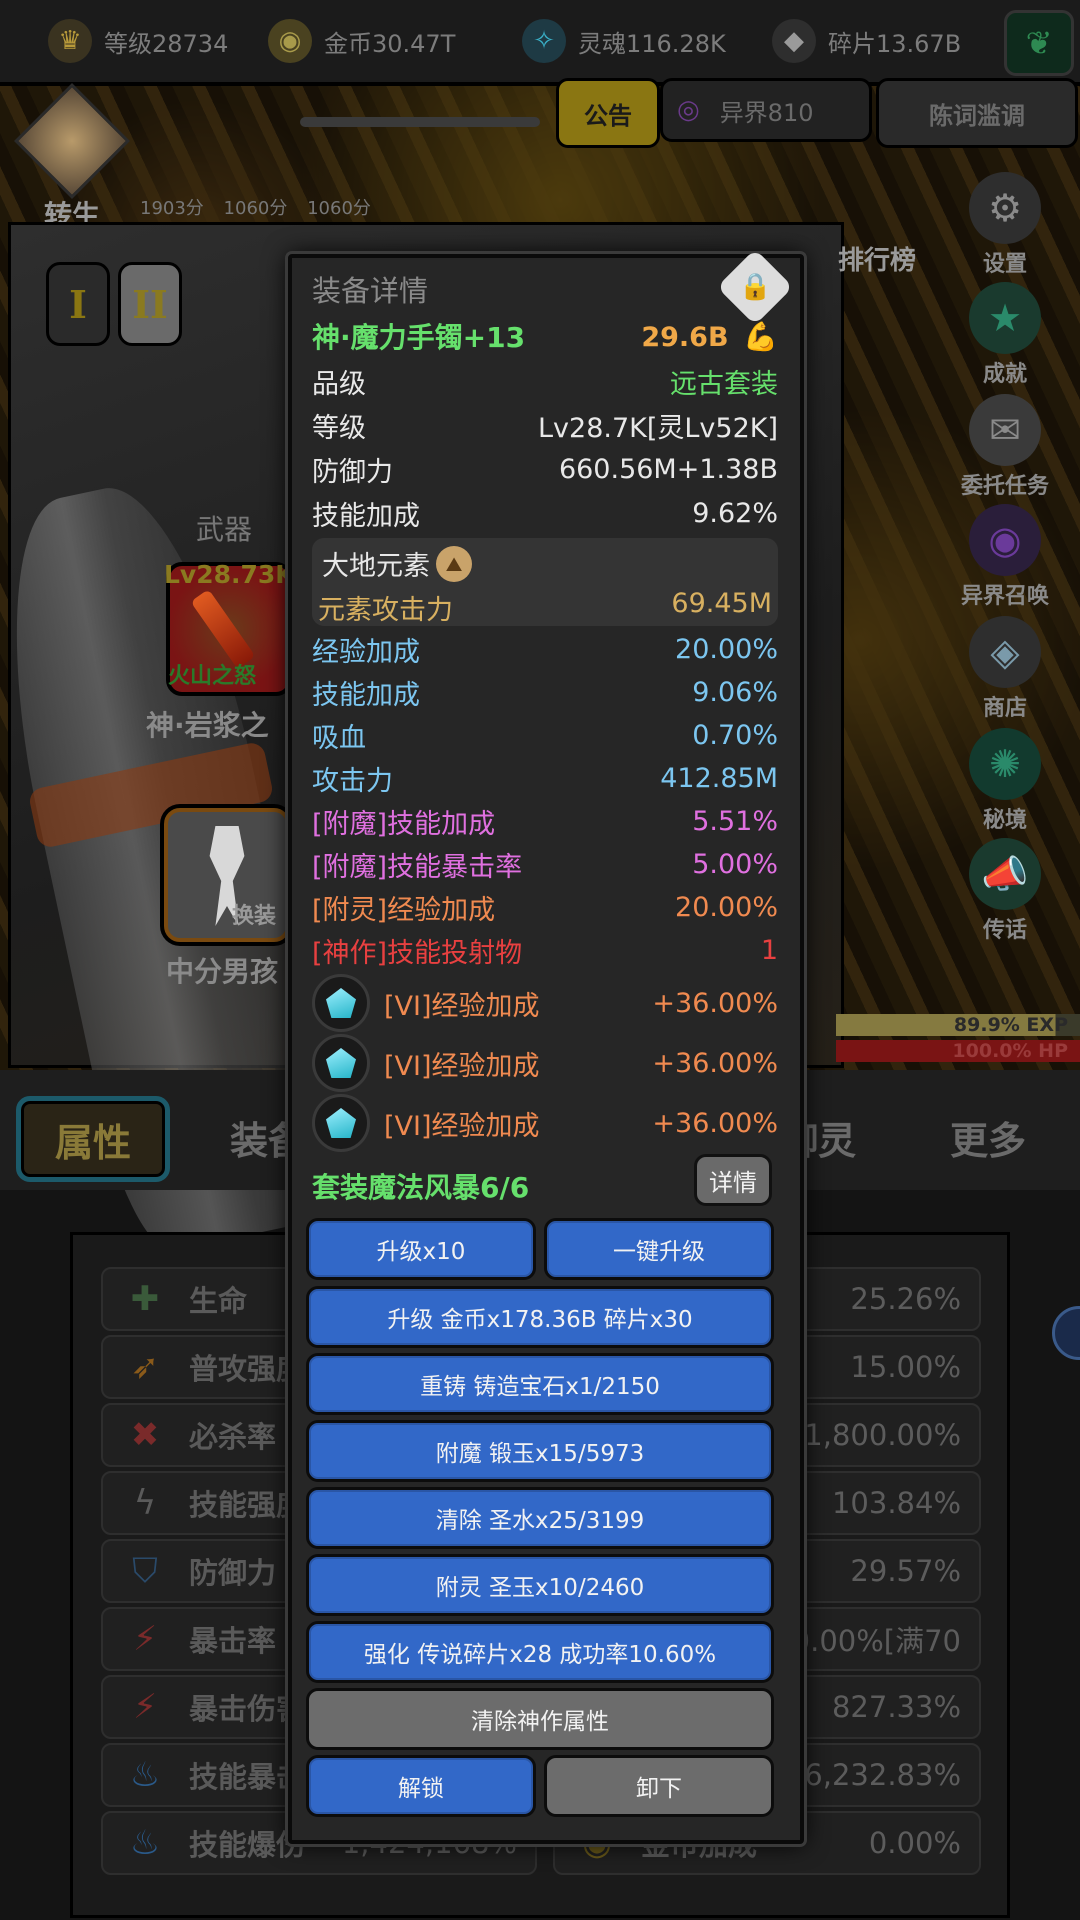 The width and height of the screenshot is (1080, 1920). I want to click on spirit-attach-button: 附灵 圣玉x10/2460, so click(540, 1585).